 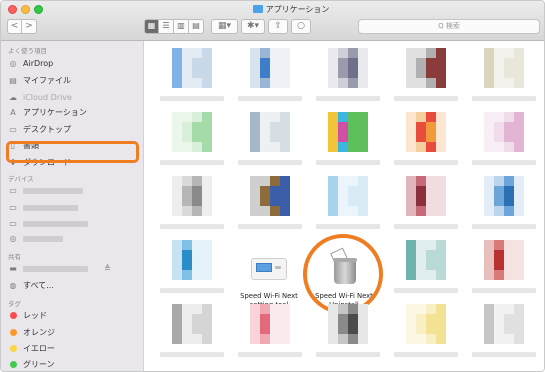 I want to click on sidebar-item-device: ◎, so click(x=73, y=238).